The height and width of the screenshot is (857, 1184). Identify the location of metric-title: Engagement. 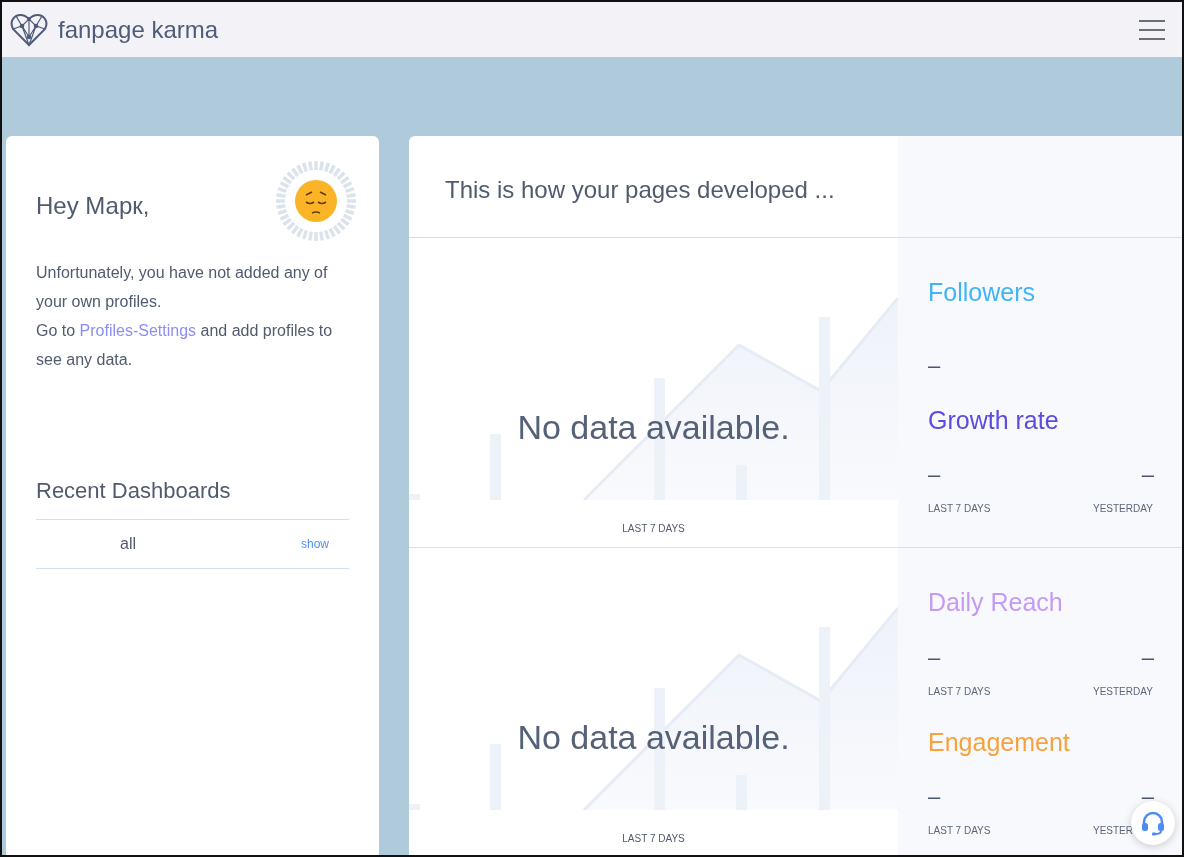
(999, 741).